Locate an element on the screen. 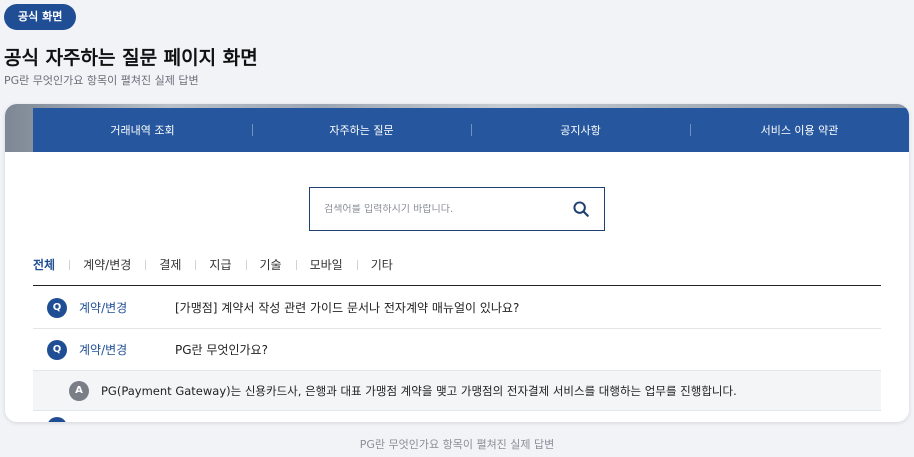 This screenshot has width=914, height=457. search-box is located at coordinates (457, 209).